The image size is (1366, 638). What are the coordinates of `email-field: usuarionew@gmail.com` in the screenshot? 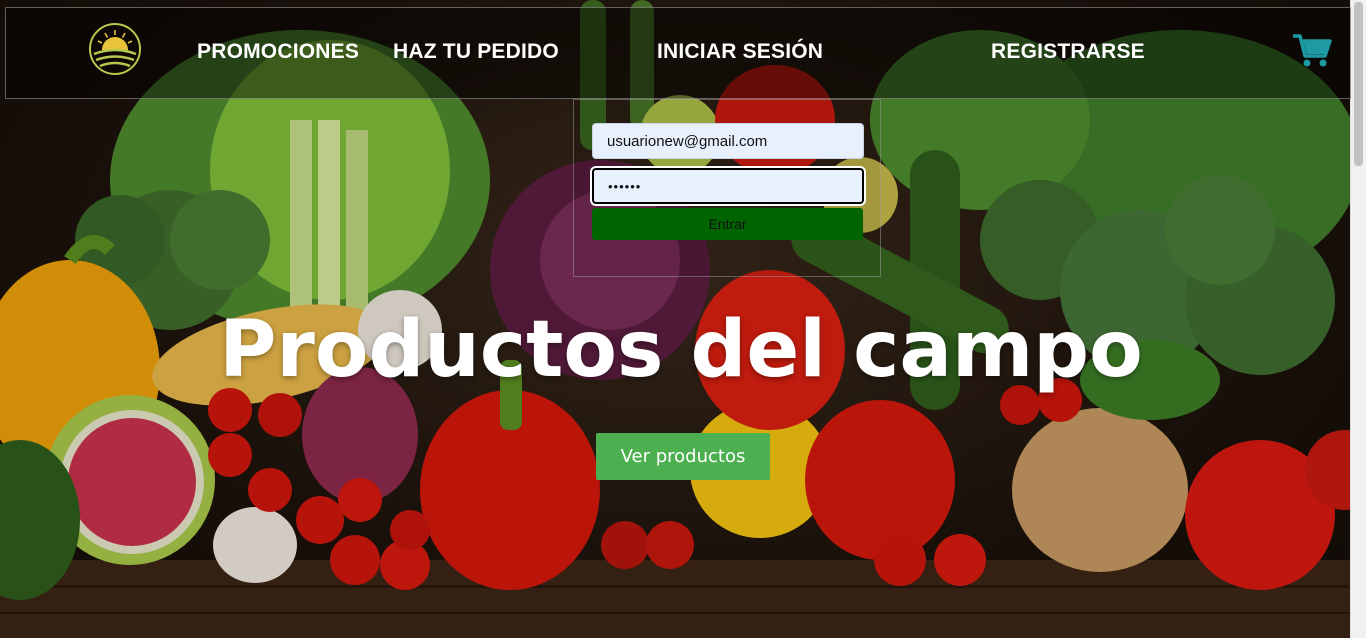 It's located at (728, 141).